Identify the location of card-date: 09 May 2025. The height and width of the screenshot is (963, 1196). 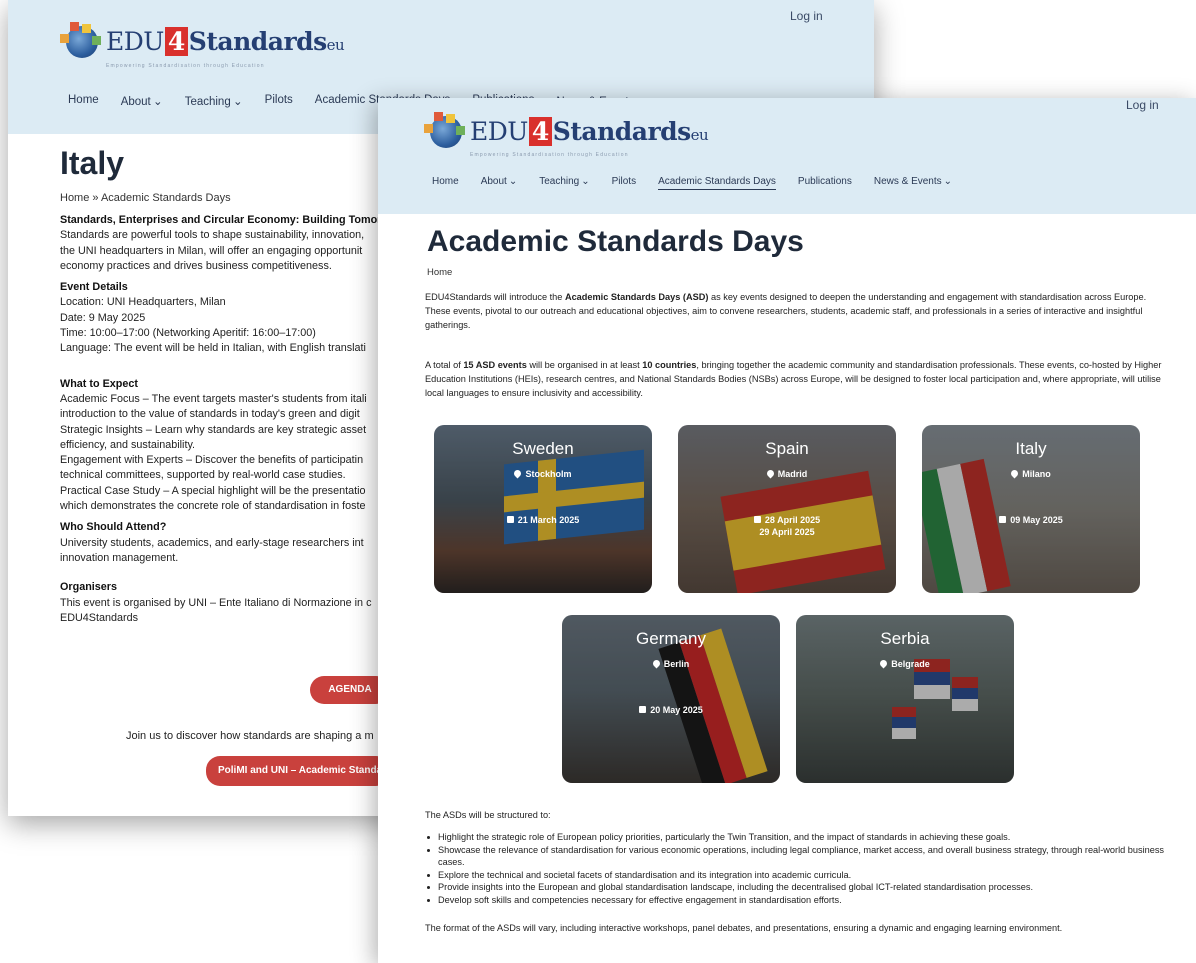
(1031, 520).